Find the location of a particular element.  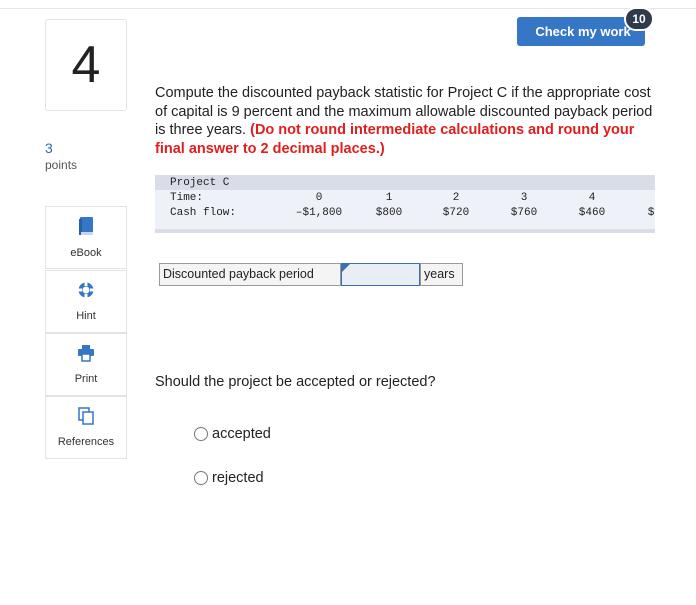

table-title: Project C is located at coordinates (200, 183).